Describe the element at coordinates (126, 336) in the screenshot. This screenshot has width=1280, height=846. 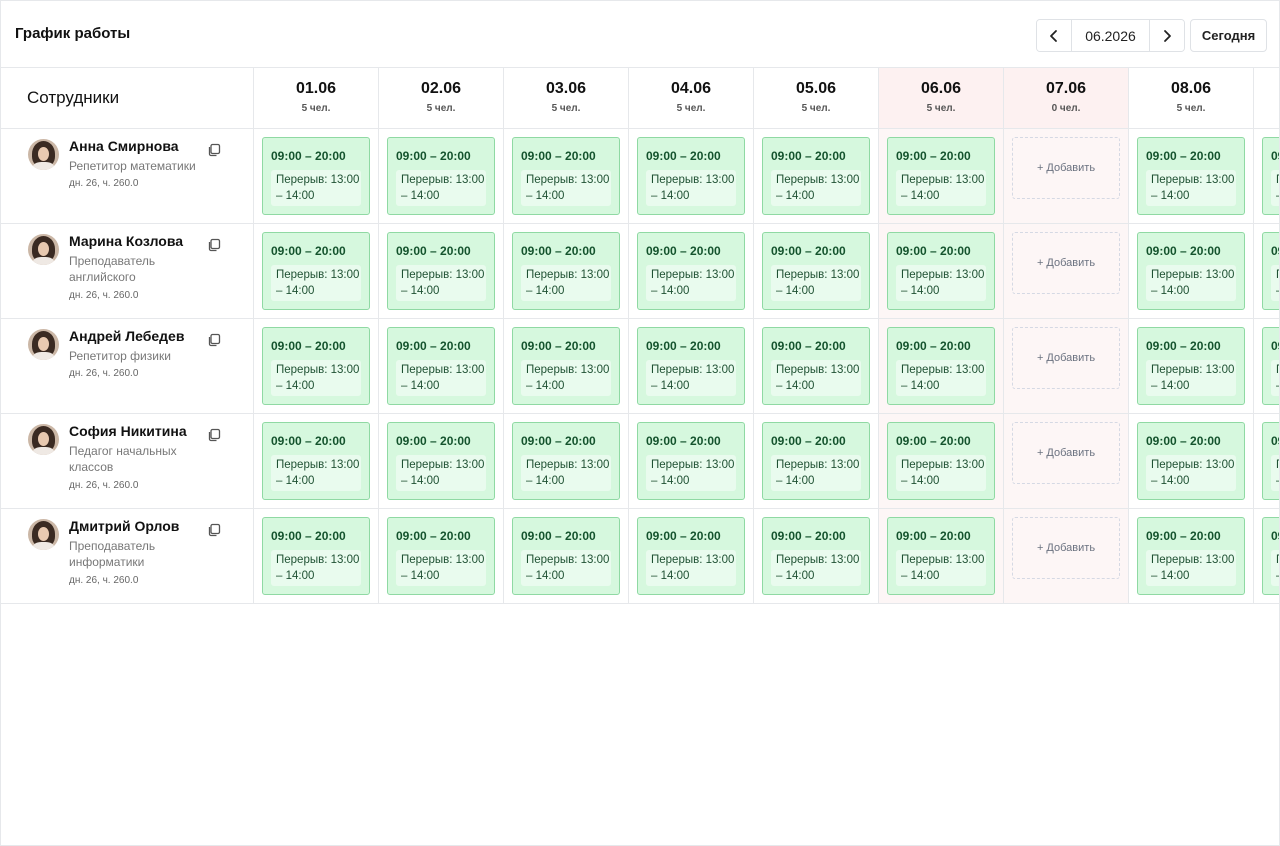
I see `employee-name: Андрей Лебедев` at that location.